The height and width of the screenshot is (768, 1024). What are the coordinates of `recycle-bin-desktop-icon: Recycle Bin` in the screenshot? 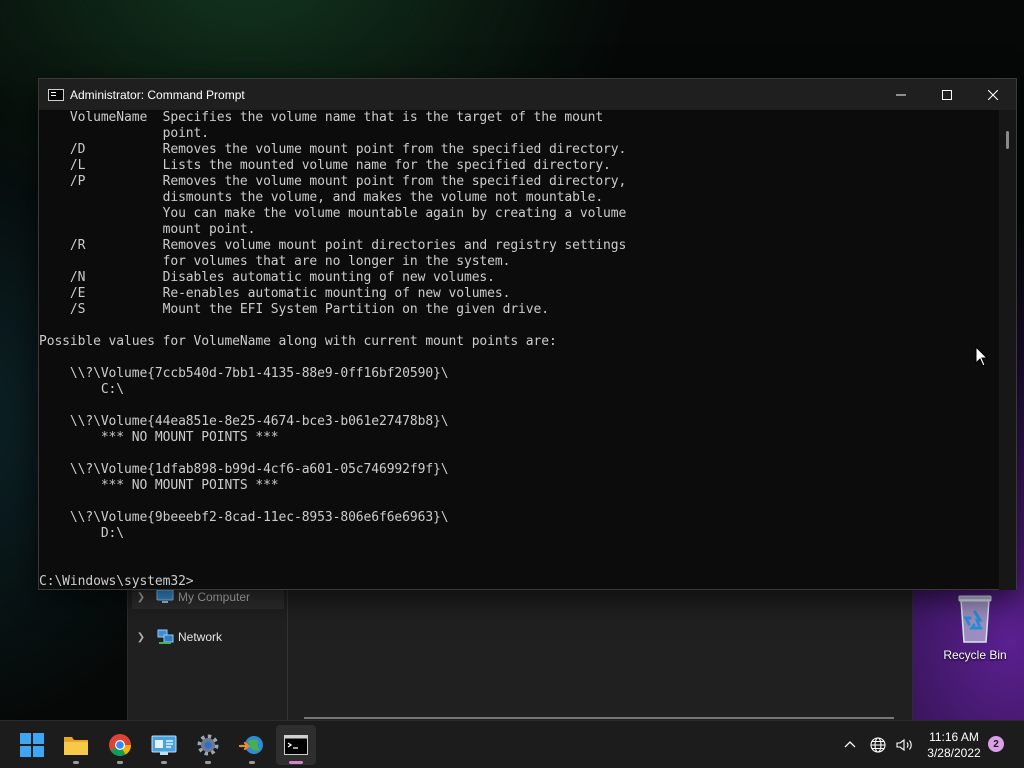 It's located at (975, 627).